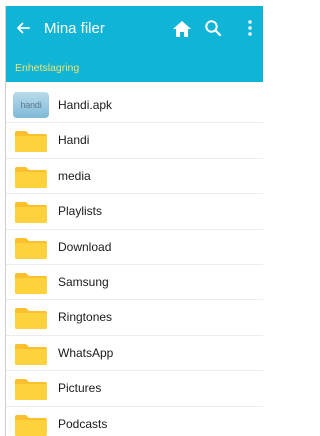  Describe the element at coordinates (250, 28) in the screenshot. I see `more-vert-icon` at that location.